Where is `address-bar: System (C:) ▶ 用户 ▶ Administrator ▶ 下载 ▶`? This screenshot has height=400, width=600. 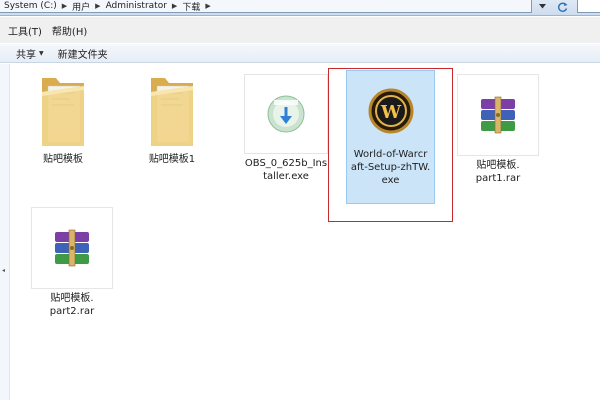
address-bar: System (C:) ▶ 用户 ▶ Administrator ▶ 下载 ▶ is located at coordinates (266, 6).